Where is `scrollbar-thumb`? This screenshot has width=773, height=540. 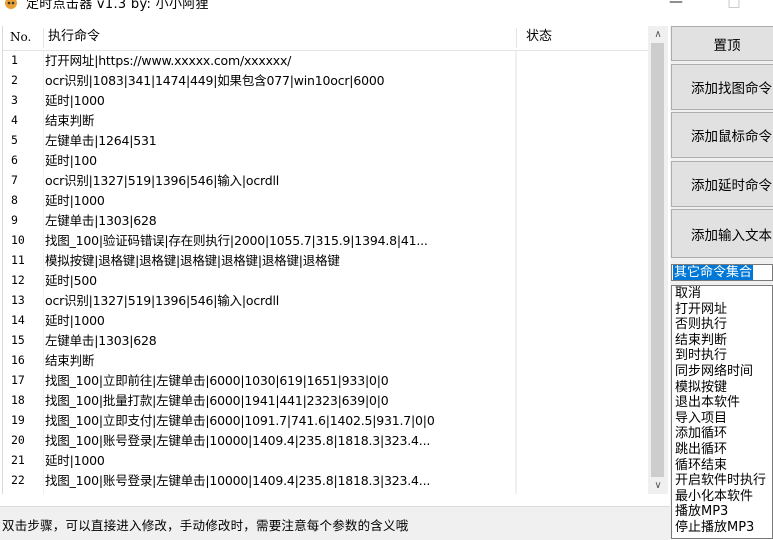
scrollbar-thumb is located at coordinates (657, 260).